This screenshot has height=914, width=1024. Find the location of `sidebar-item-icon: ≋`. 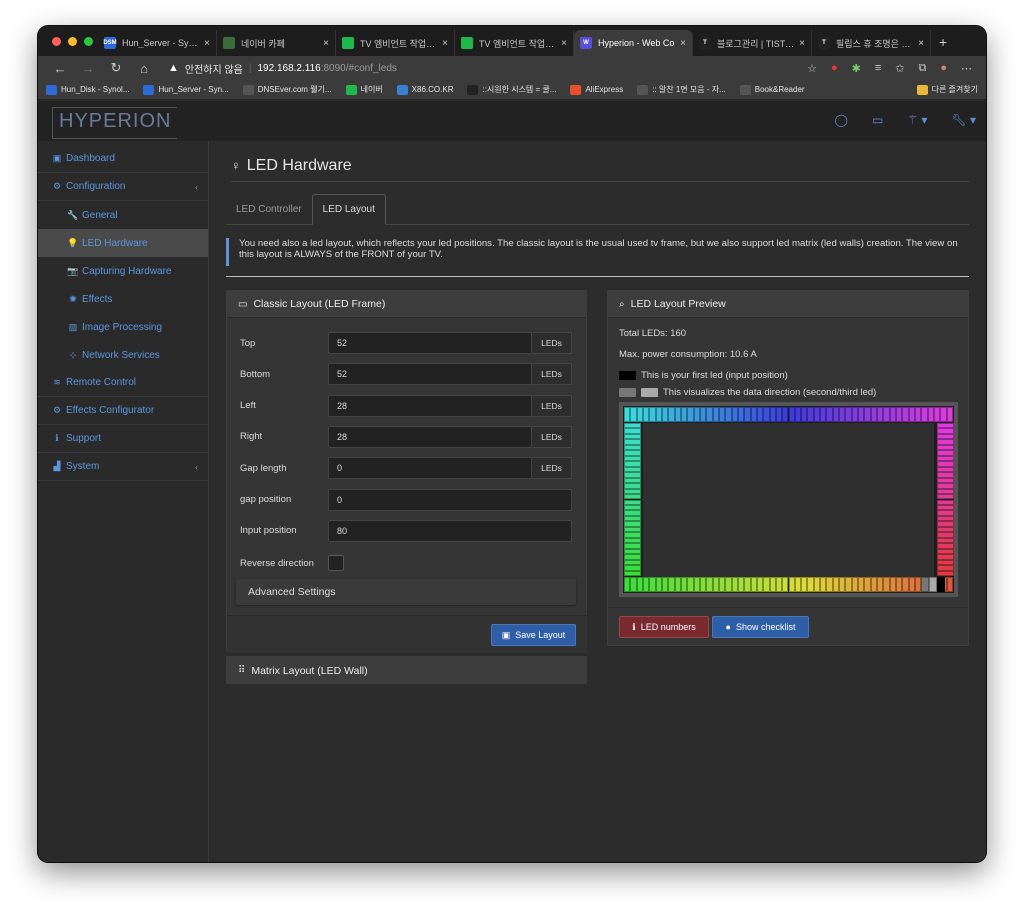

sidebar-item-icon: ≋ is located at coordinates (57, 382).